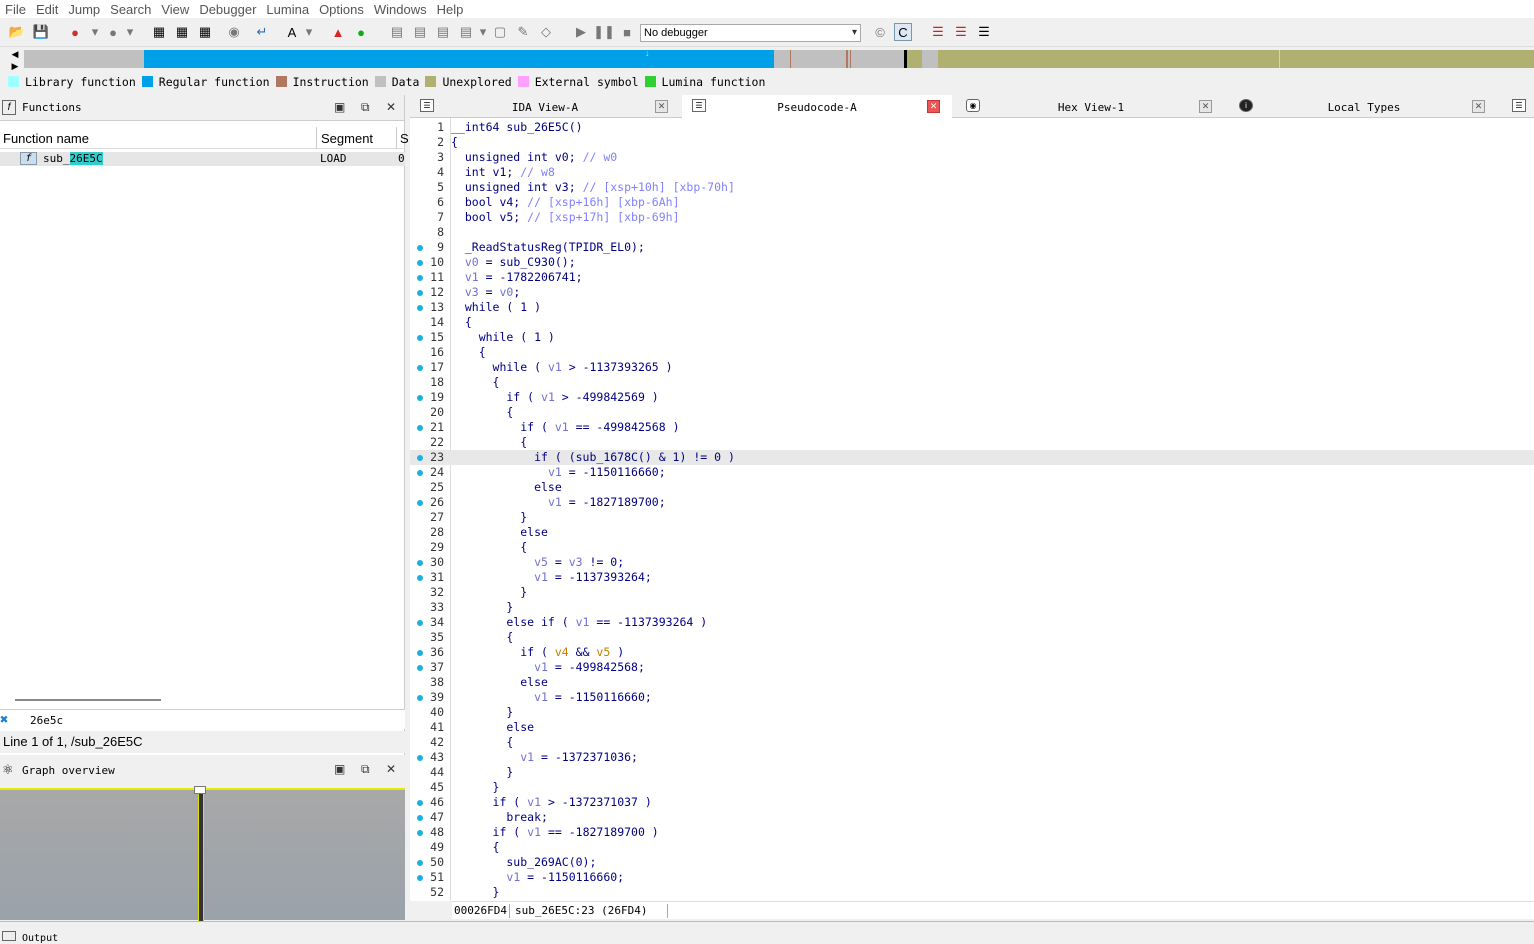 Image resolution: width=1534 pixels, height=944 pixels. Describe the element at coordinates (565, 217) in the screenshot. I see `code-text: bool v5; // [xsp+17h] [xbp-69h]` at that location.